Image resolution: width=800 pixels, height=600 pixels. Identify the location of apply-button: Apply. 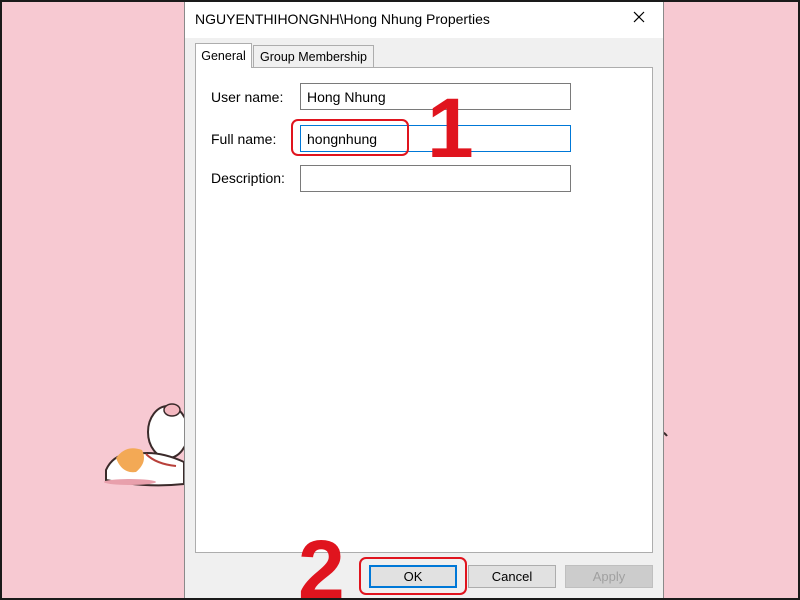
(609, 576).